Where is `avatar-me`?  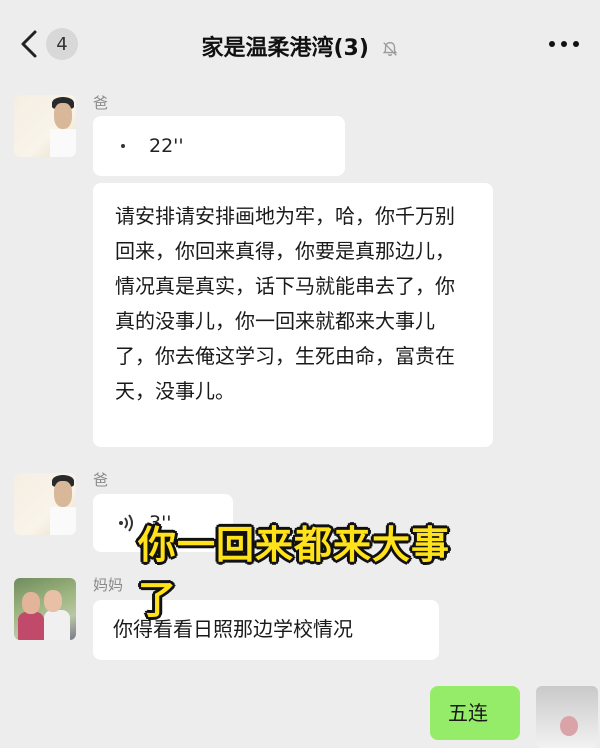
avatar-me is located at coordinates (567, 717).